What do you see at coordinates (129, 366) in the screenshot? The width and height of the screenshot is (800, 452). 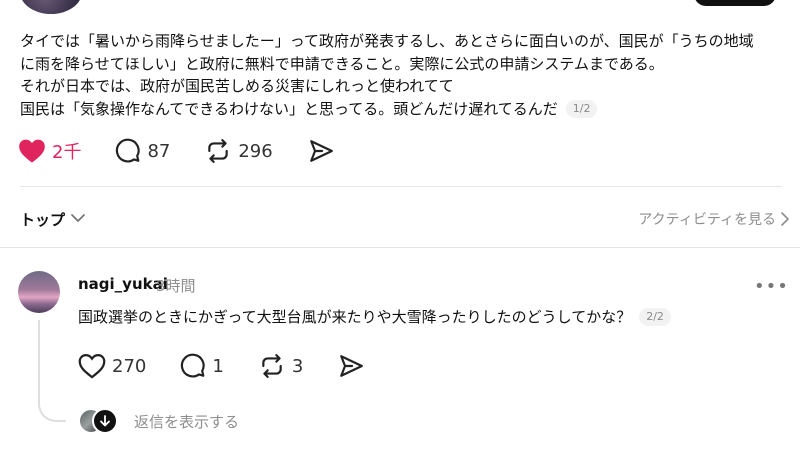 I see `like-count: 270` at bounding box center [129, 366].